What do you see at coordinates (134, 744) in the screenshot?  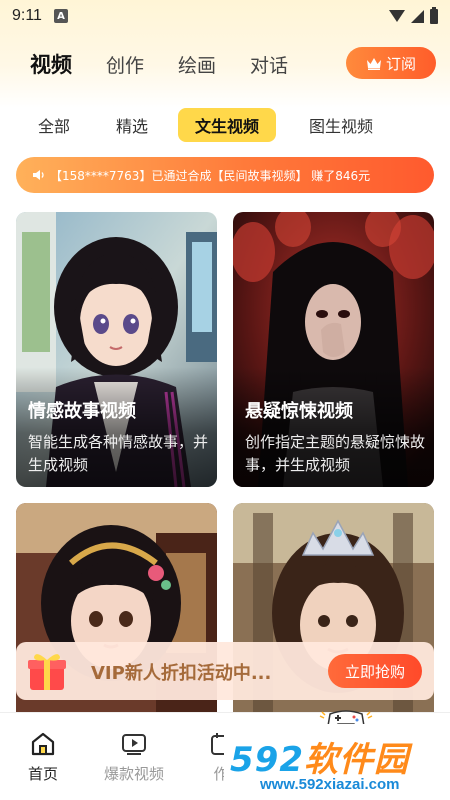 I see `video-play-icon` at bounding box center [134, 744].